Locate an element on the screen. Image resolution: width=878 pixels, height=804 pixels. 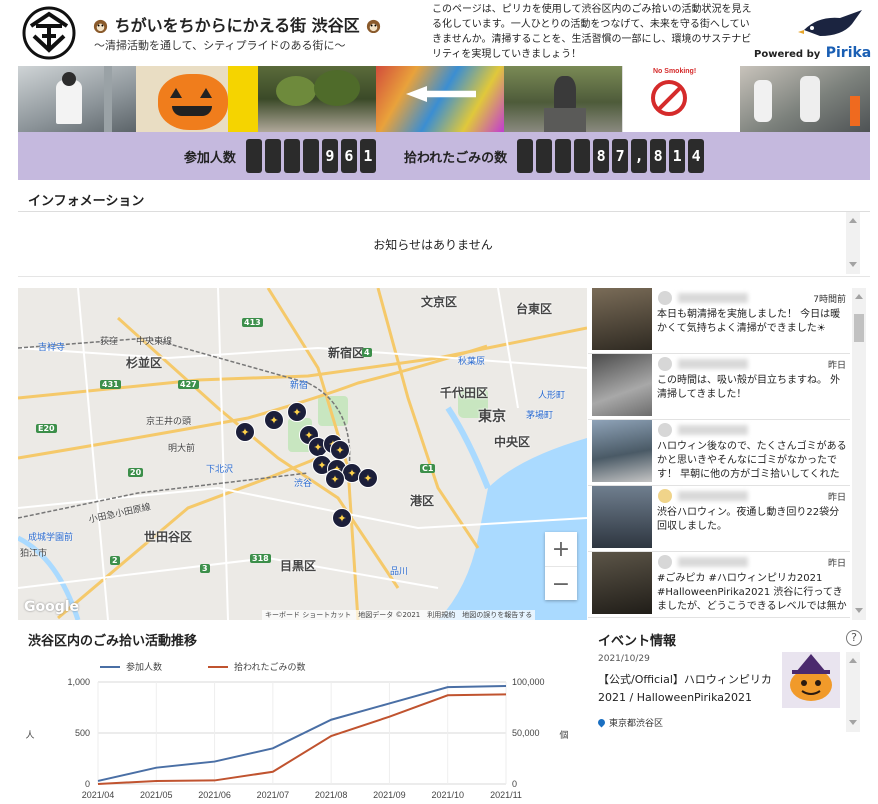
map-label: 港区 is located at coordinates (422, 501).